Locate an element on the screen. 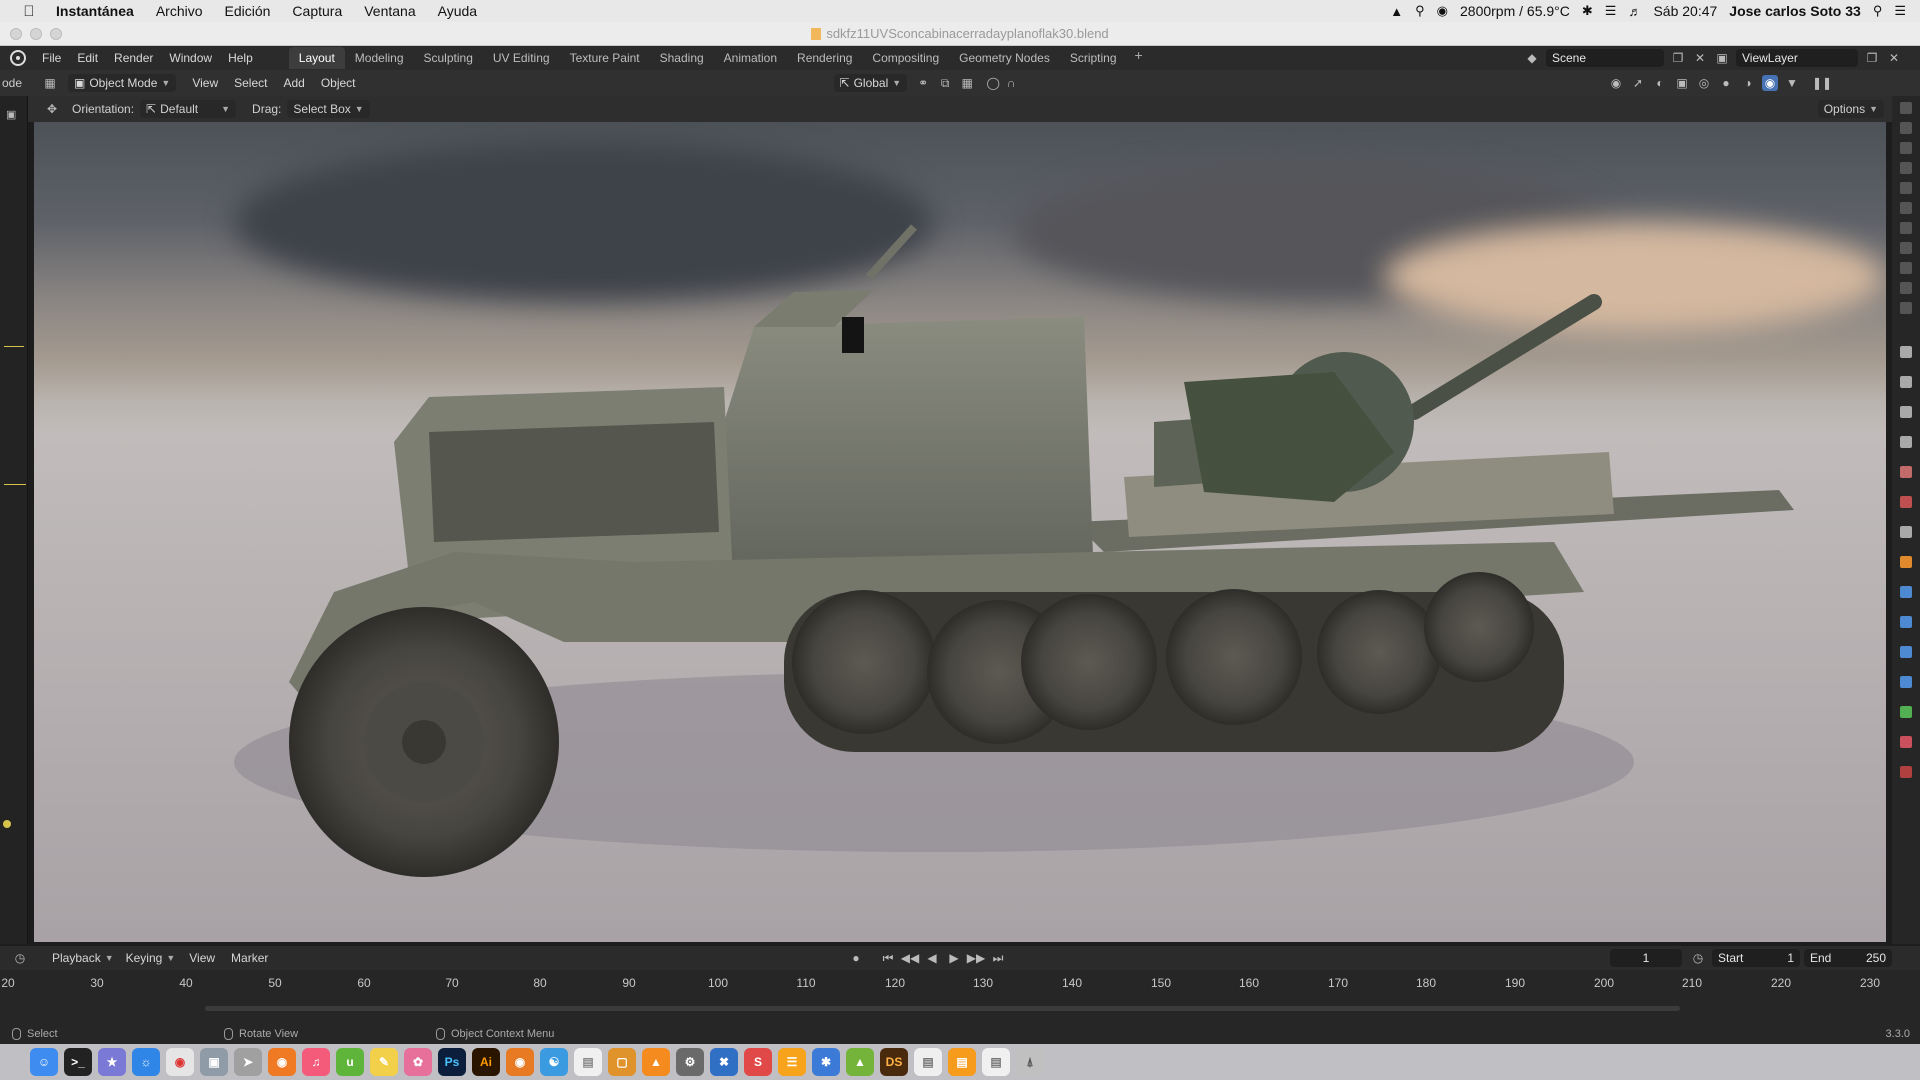 The height and width of the screenshot is (1080, 1920). fan-status: 2800rpm / 65.9°C is located at coordinates (1515, 11).